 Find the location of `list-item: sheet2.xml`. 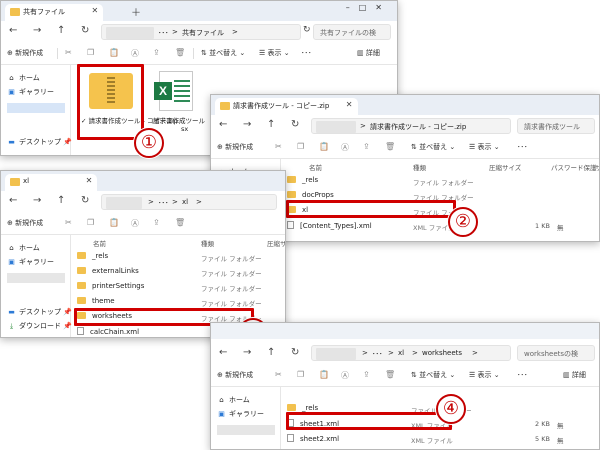

list-item: sheet2.xml is located at coordinates (313, 440).